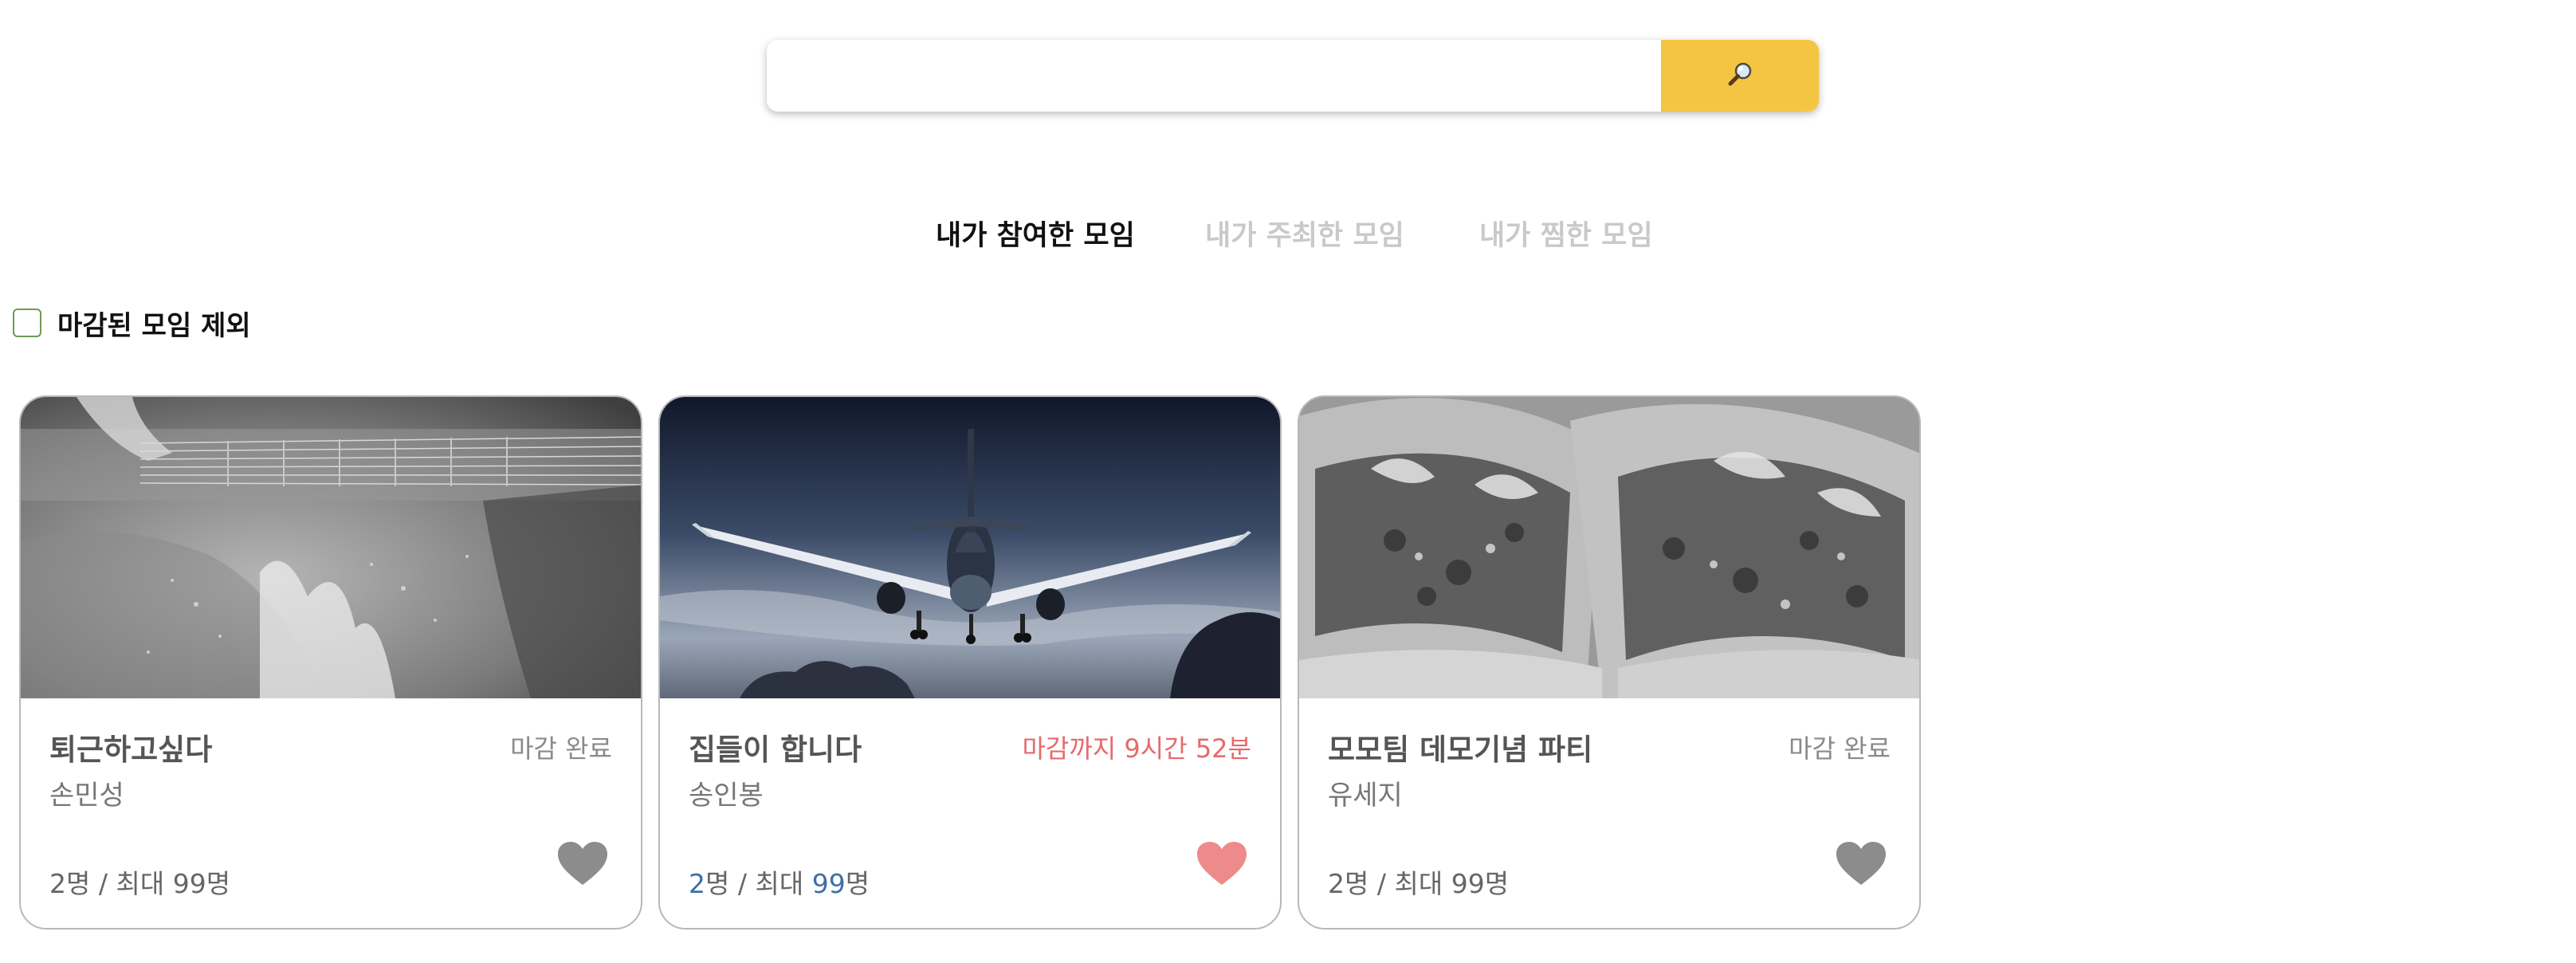 Image resolution: width=2576 pixels, height=963 pixels. What do you see at coordinates (1365, 796) in the screenshot?
I see `host-name: 유세지` at bounding box center [1365, 796].